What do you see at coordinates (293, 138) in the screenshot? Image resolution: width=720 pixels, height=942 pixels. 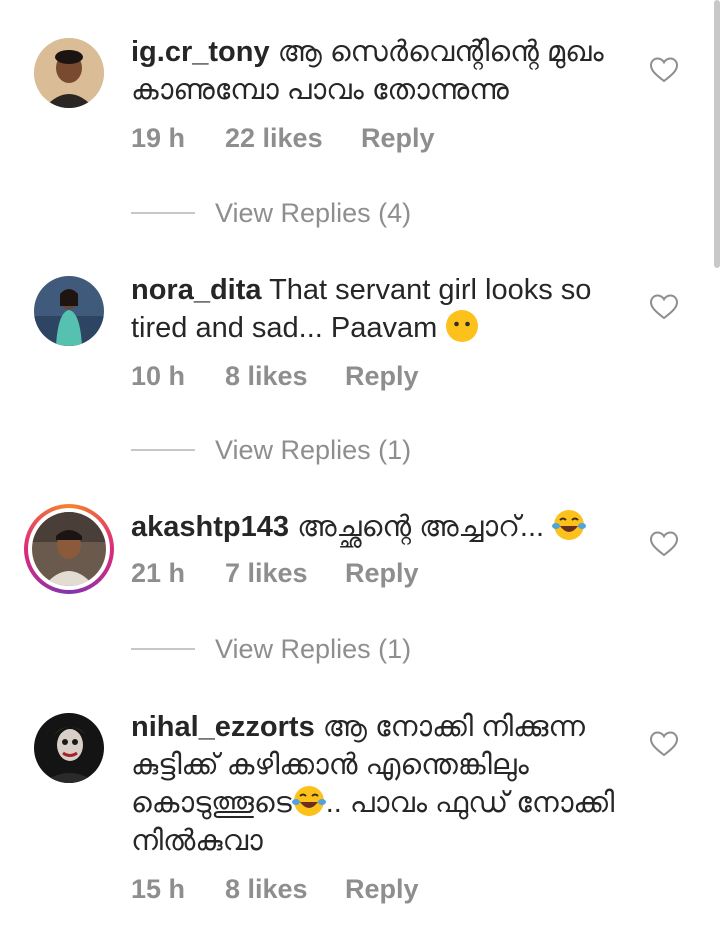 I see `comment-likes: 22 likes` at bounding box center [293, 138].